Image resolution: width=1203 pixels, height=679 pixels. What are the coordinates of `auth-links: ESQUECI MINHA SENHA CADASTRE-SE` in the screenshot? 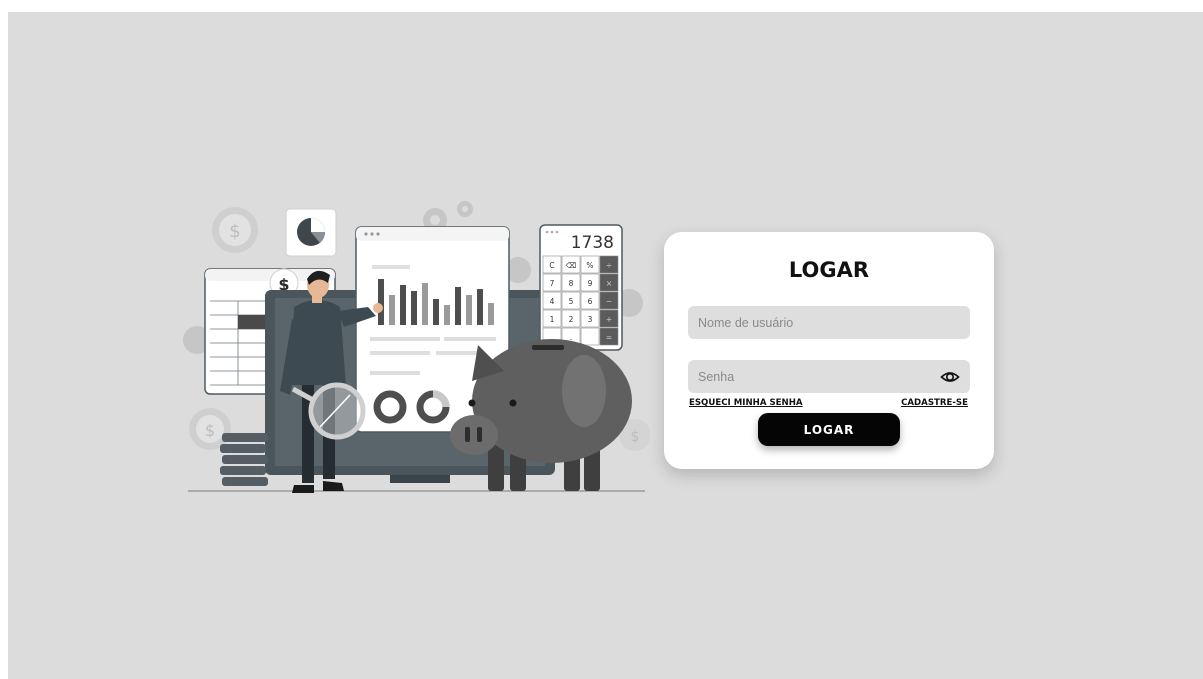 It's located at (829, 405).